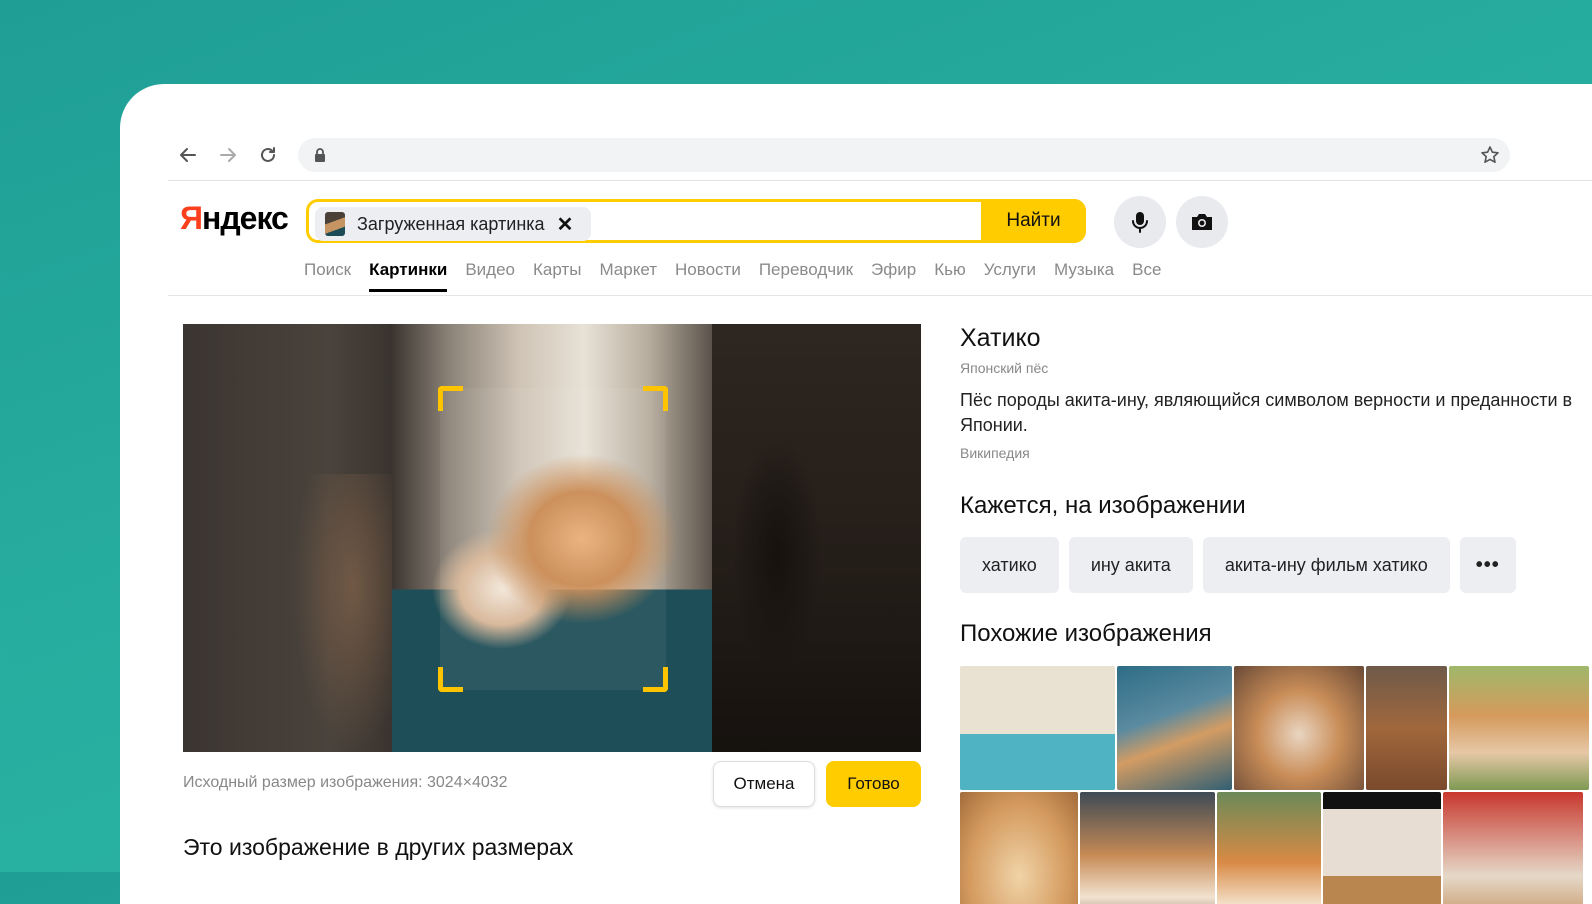 Image resolution: width=1592 pixels, height=904 pixels. I want to click on header-divider, so click(880, 295).